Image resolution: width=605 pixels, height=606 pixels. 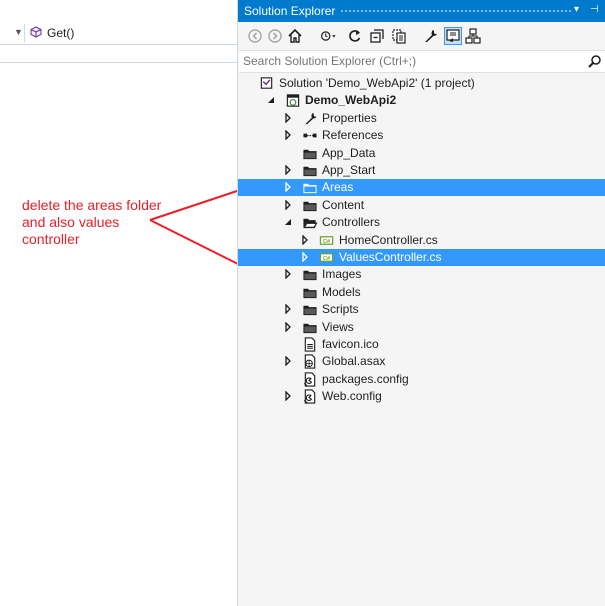 What do you see at coordinates (365, 379) in the screenshot?
I see `tree-item-label: packages.config` at bounding box center [365, 379].